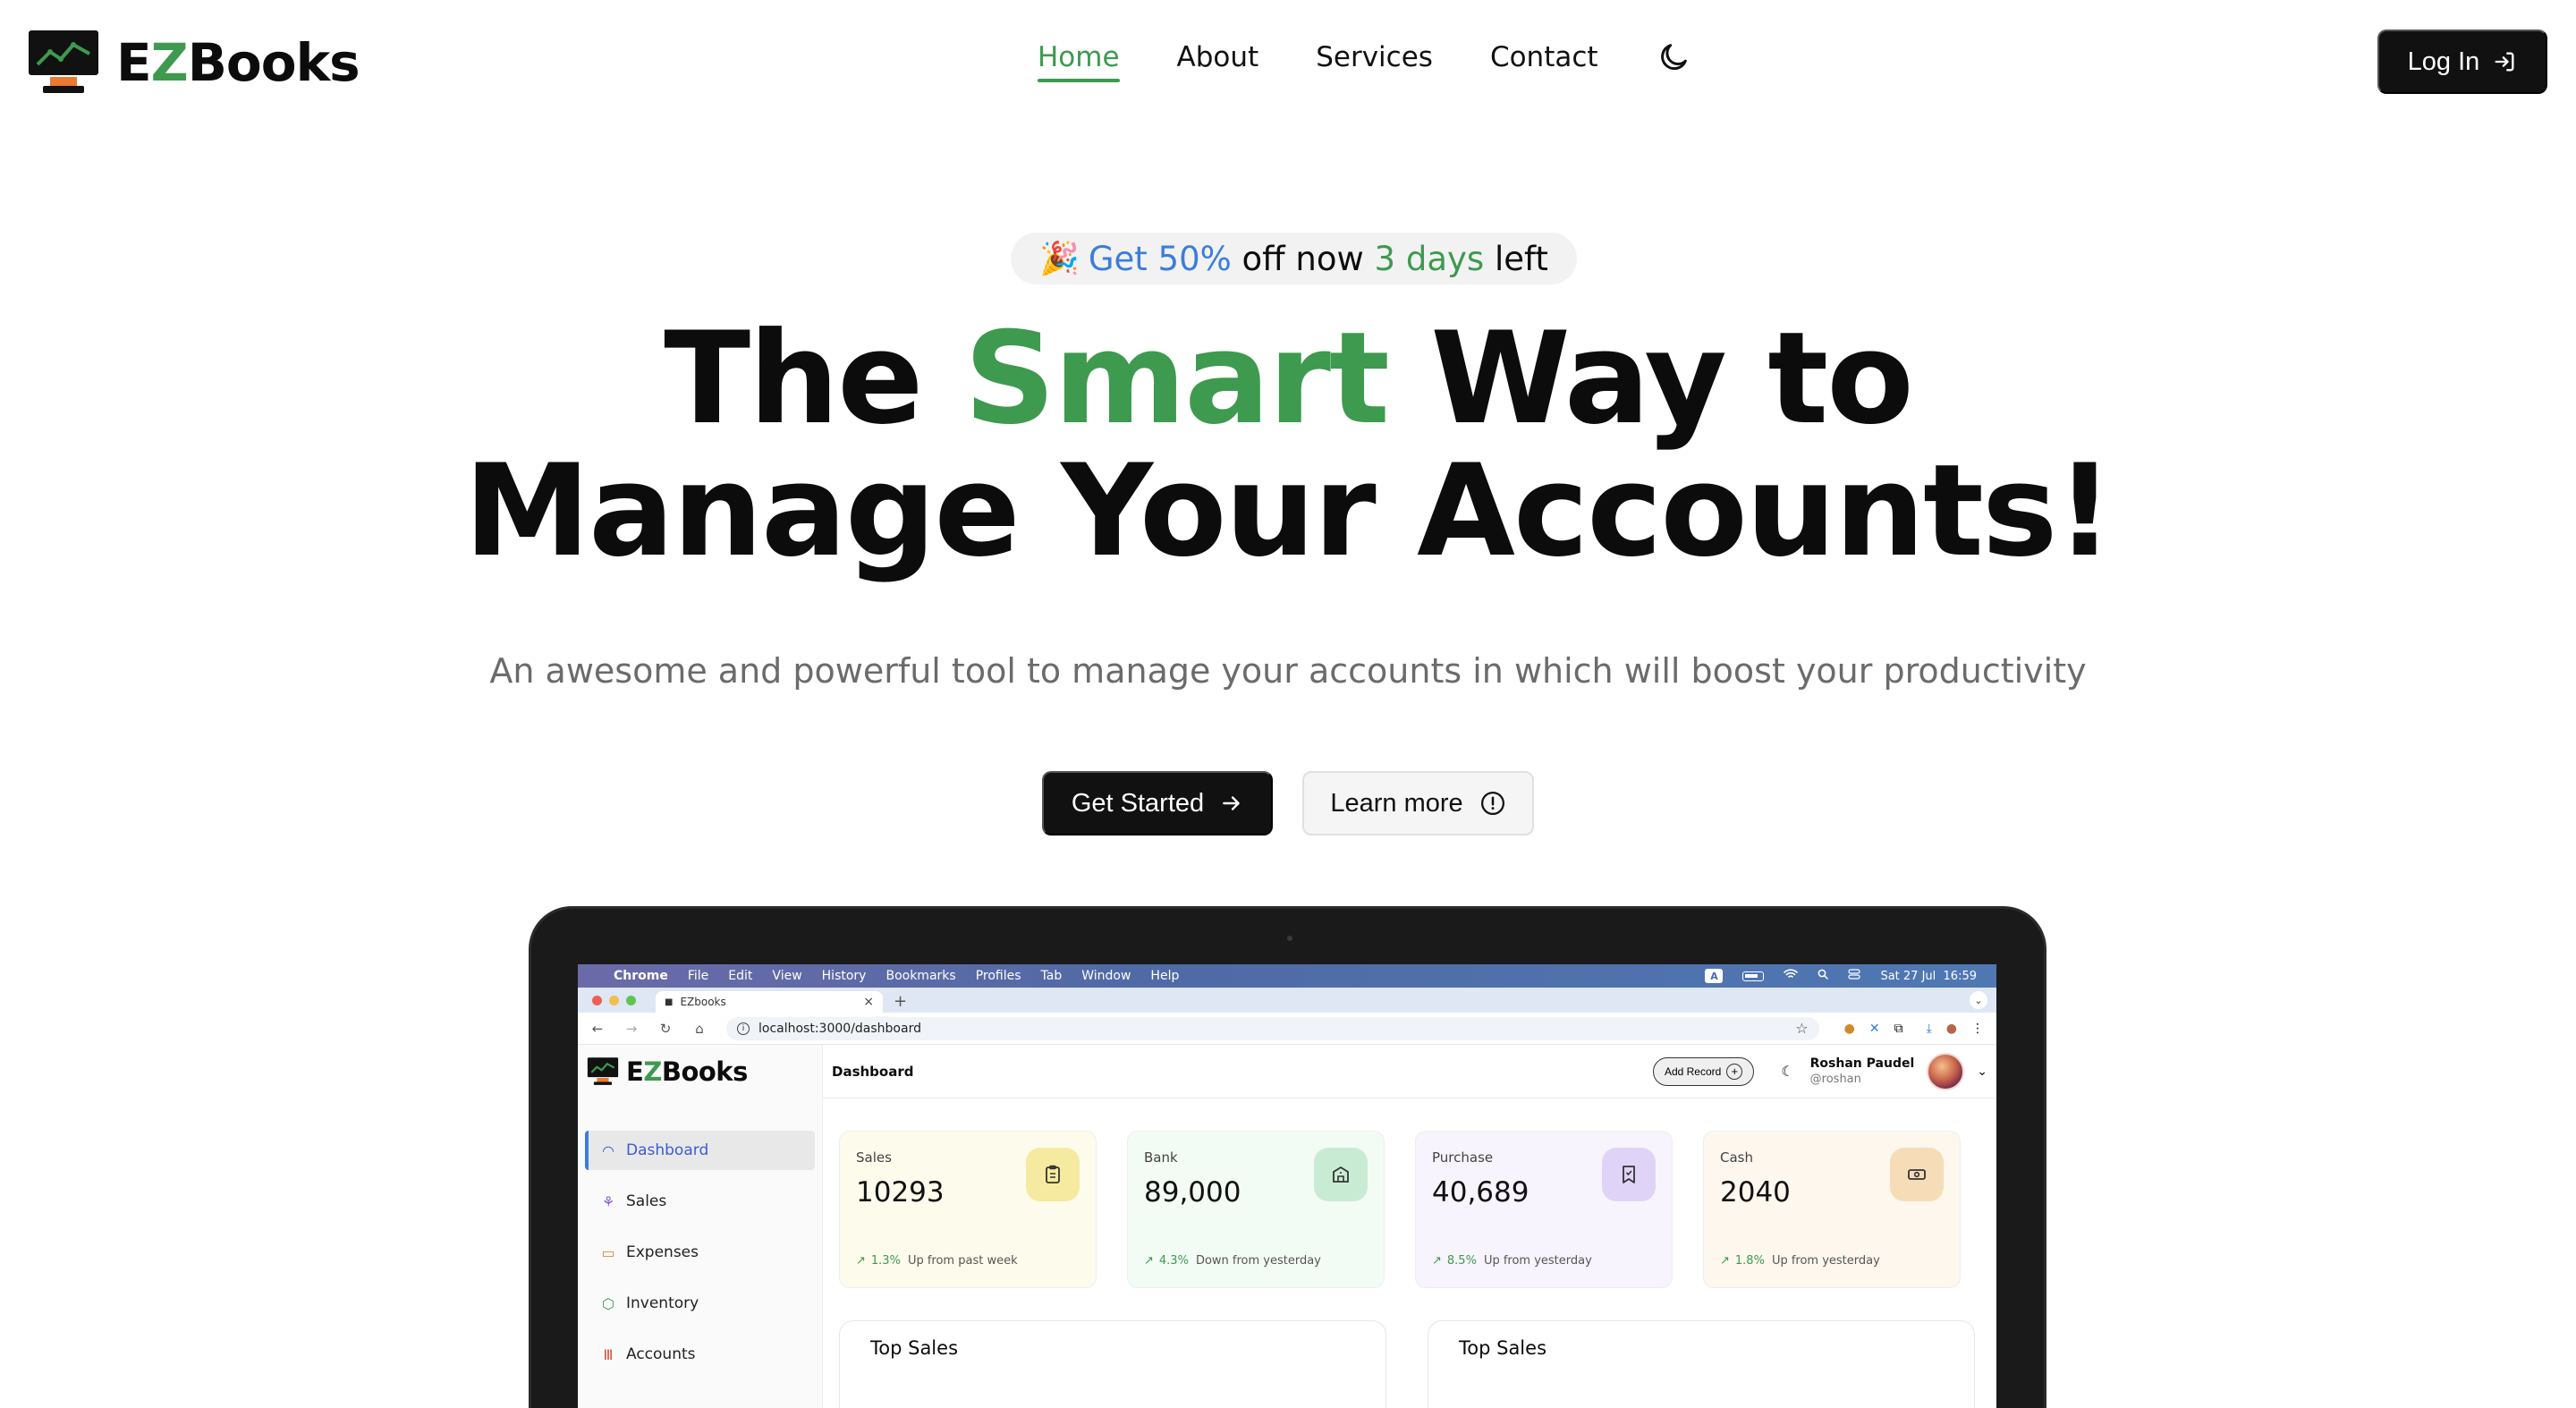  What do you see at coordinates (1835, 1079) in the screenshot?
I see `user-handle: @roshan` at bounding box center [1835, 1079].